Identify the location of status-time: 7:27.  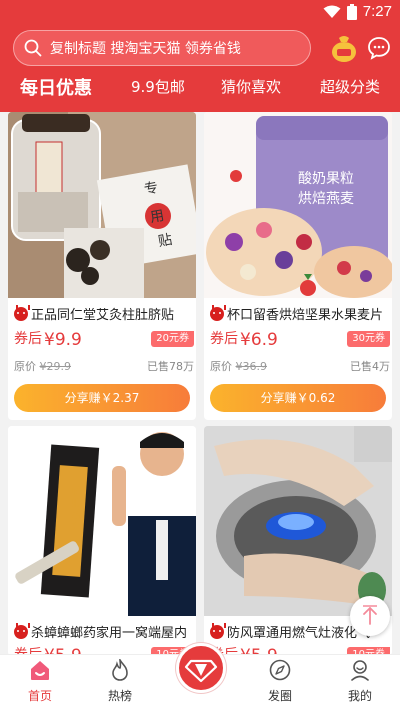
(377, 11).